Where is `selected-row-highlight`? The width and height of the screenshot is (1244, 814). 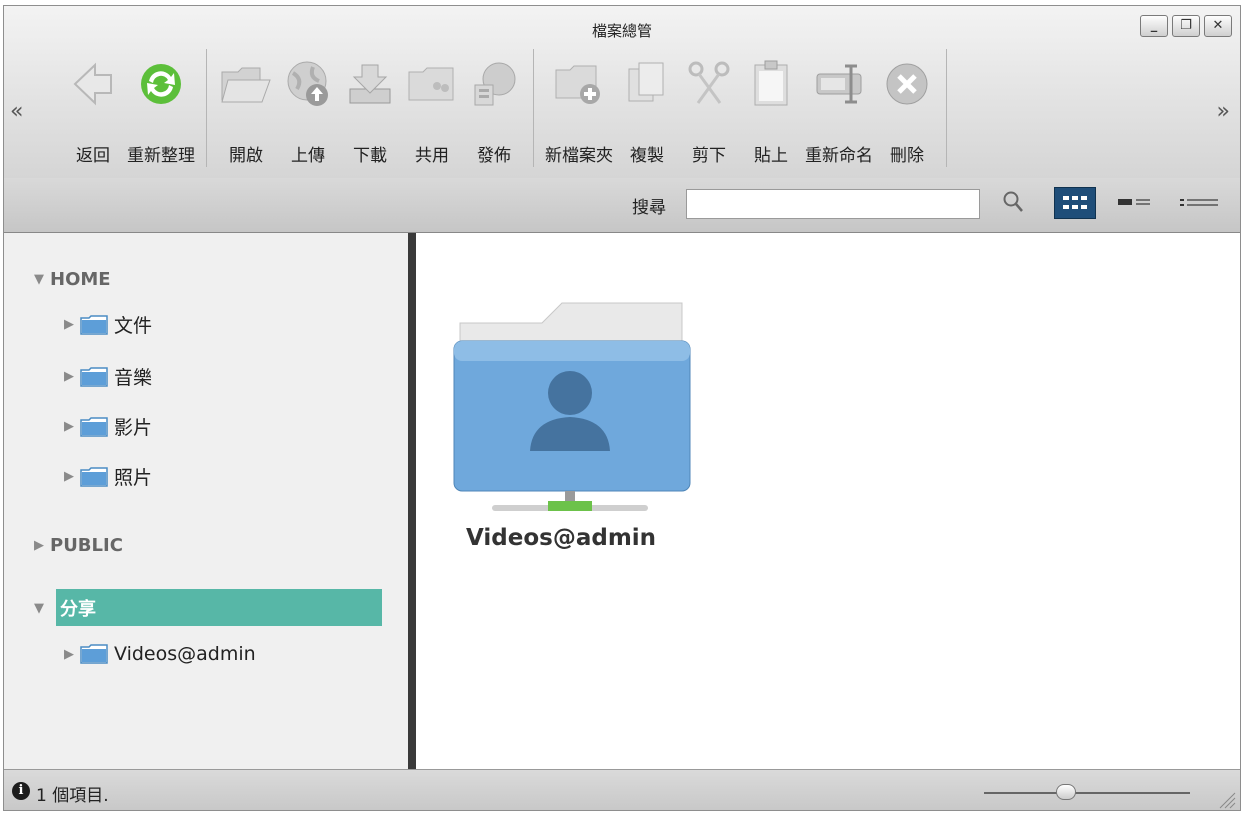
selected-row-highlight is located at coordinates (219, 607).